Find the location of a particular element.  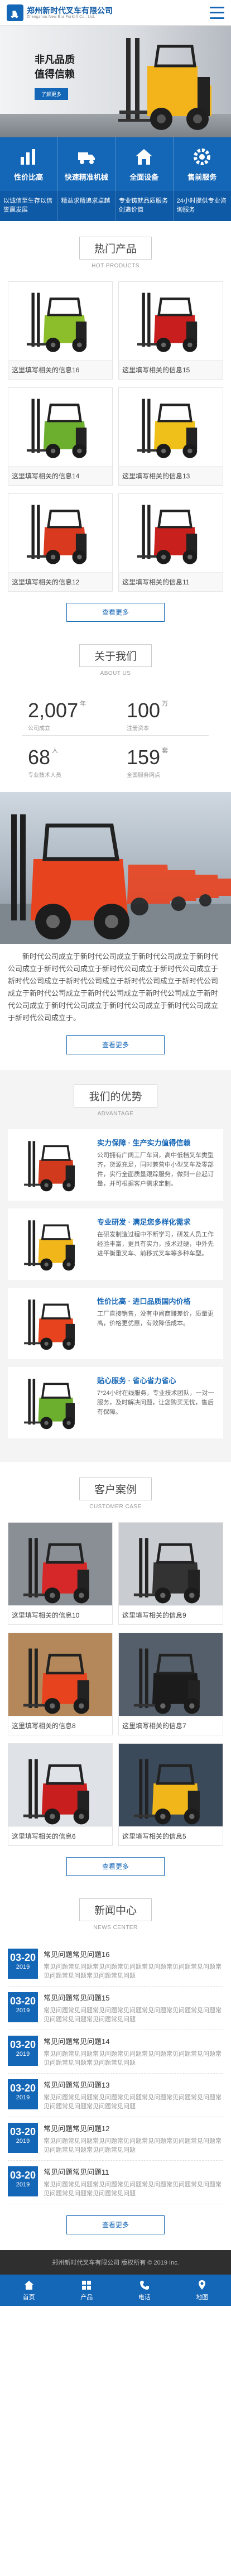

advantage-title: 专业研发 · 满足您多样化需求 is located at coordinates (144, 1222).